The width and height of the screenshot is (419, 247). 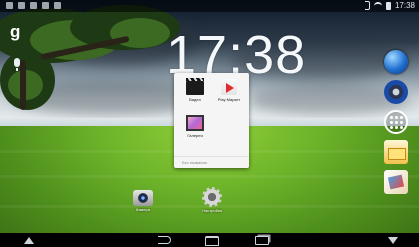 What do you see at coordinates (396, 152) in the screenshot?
I see `email-icon` at bounding box center [396, 152].